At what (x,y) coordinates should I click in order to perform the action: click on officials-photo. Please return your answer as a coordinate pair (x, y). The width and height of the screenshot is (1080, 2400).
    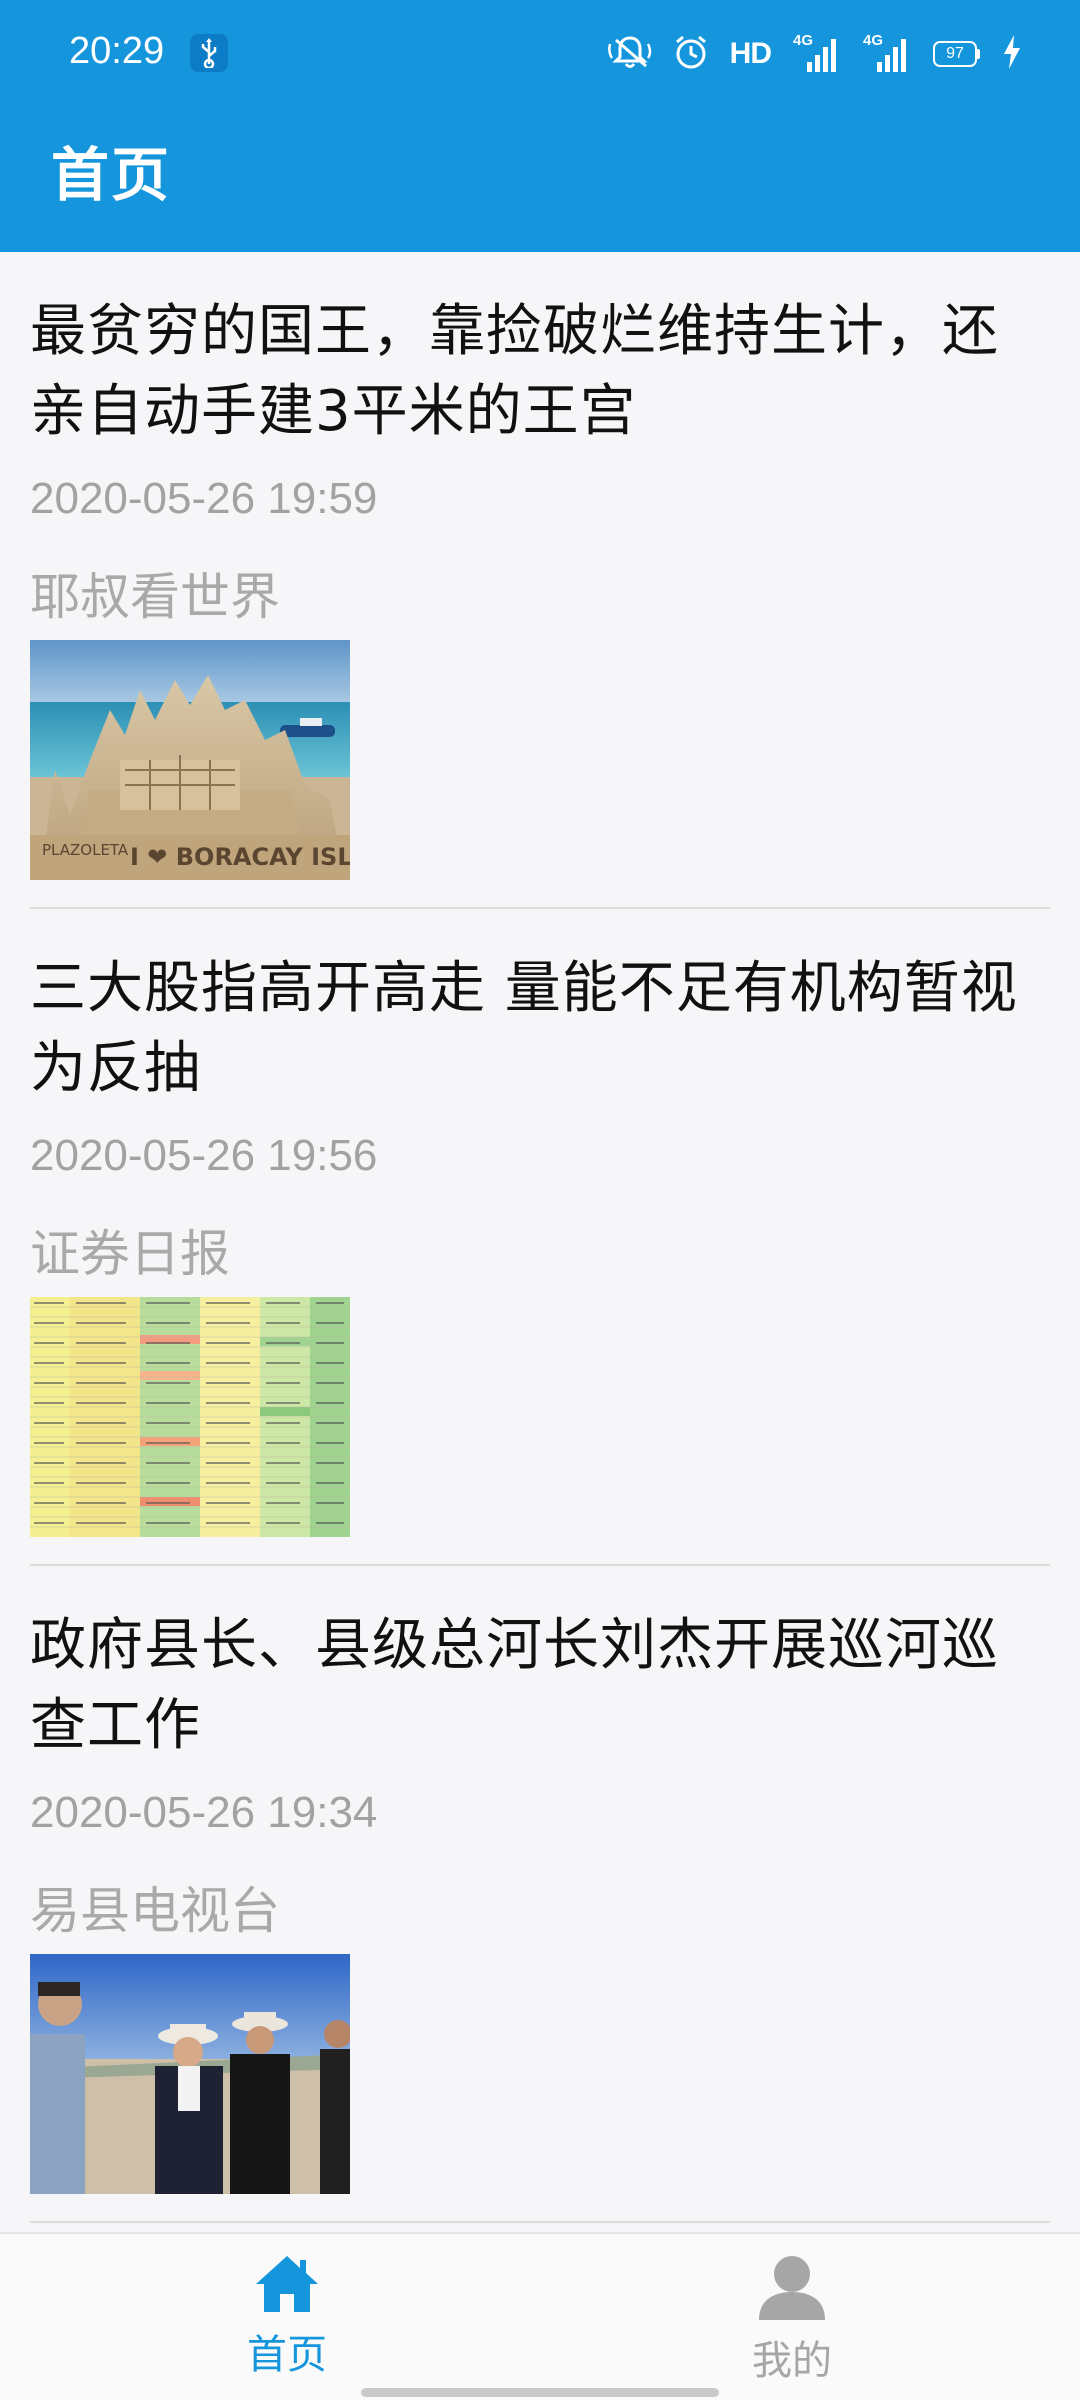
    Looking at the image, I should click on (190, 2074).